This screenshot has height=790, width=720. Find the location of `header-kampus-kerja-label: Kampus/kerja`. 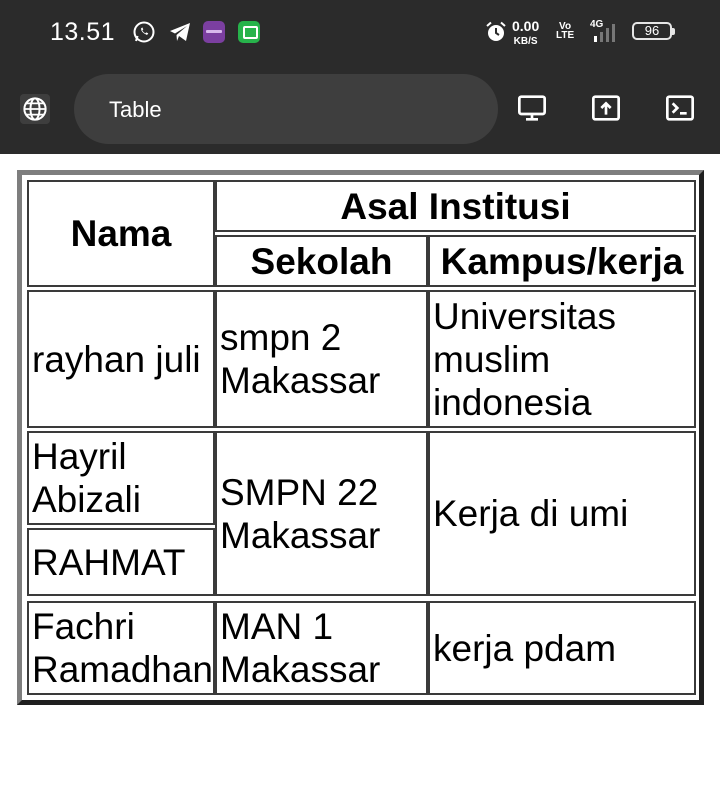

header-kampus-kerja-label: Kampus/kerja is located at coordinates (562, 261).